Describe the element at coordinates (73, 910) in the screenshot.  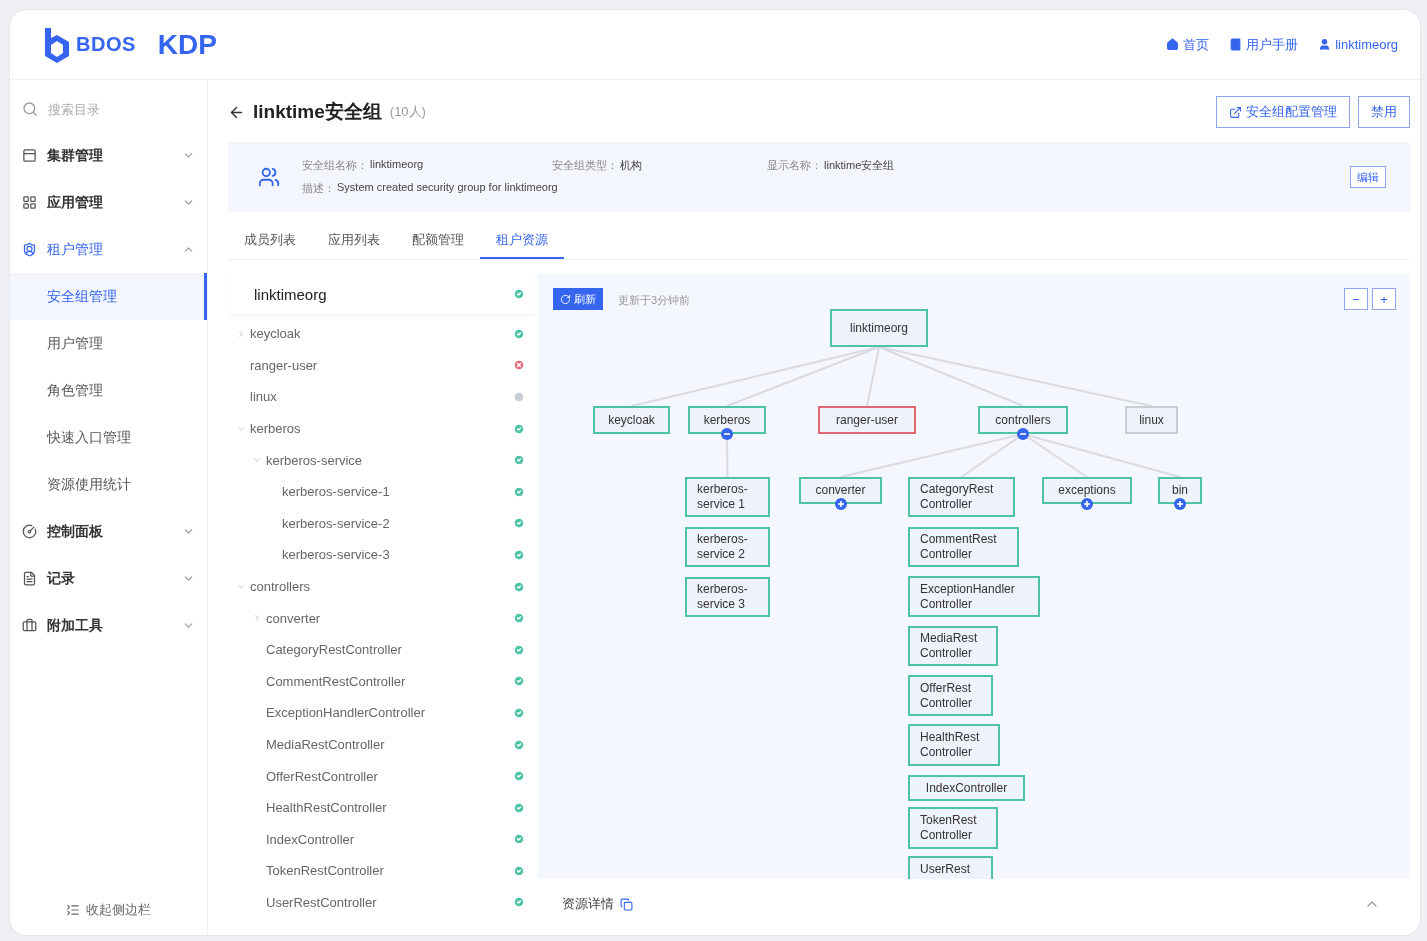
I see `collapse-icon` at that location.